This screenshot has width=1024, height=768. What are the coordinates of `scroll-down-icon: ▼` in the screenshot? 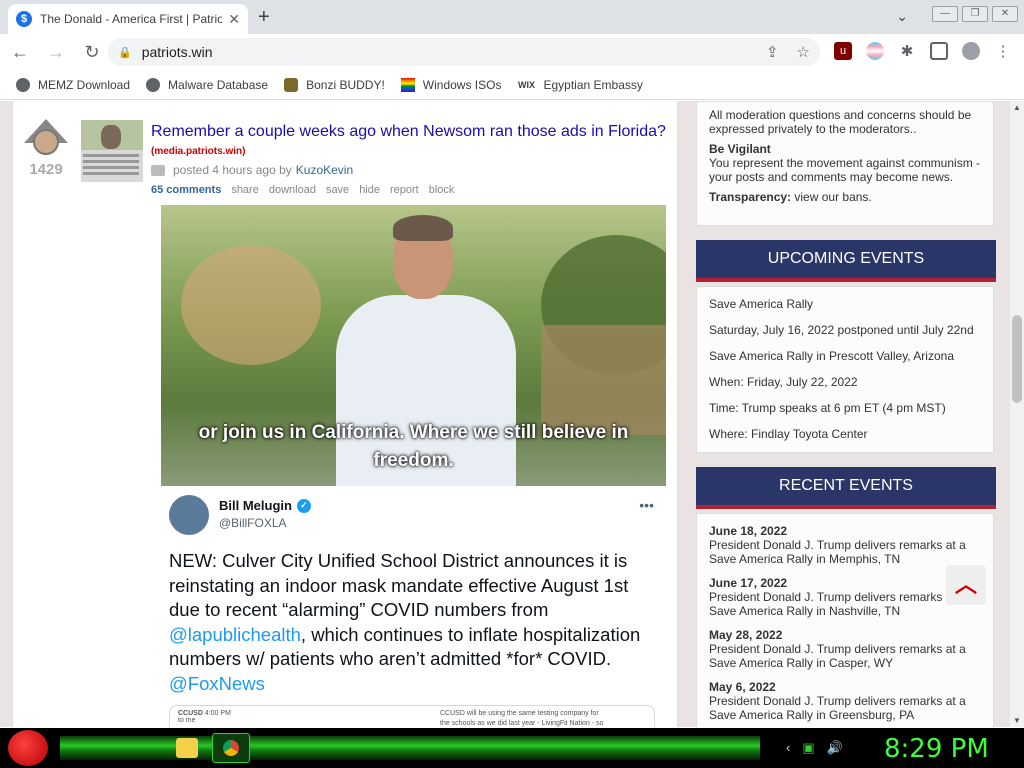 It's located at (1017, 720).